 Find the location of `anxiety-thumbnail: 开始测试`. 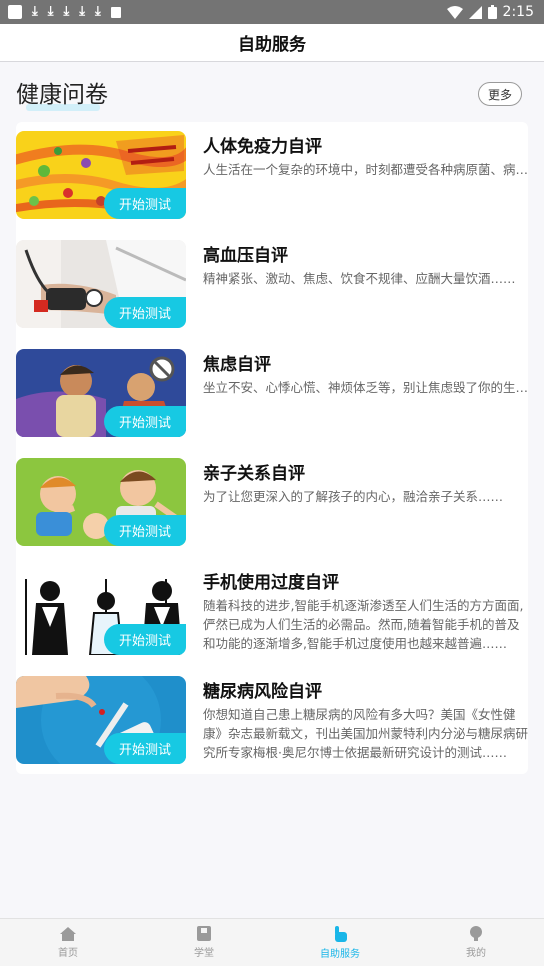

anxiety-thumbnail: 开始测试 is located at coordinates (101, 393).